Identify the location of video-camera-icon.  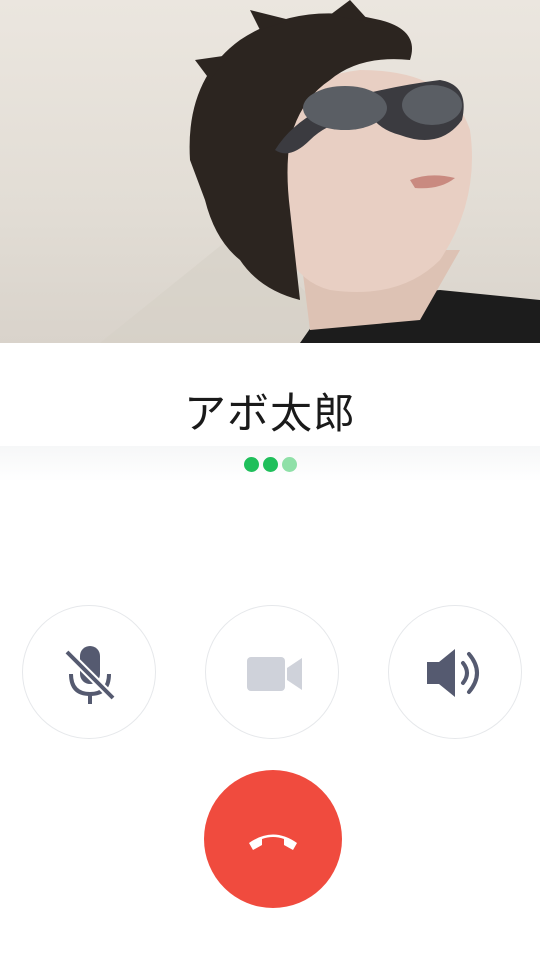
(274, 674).